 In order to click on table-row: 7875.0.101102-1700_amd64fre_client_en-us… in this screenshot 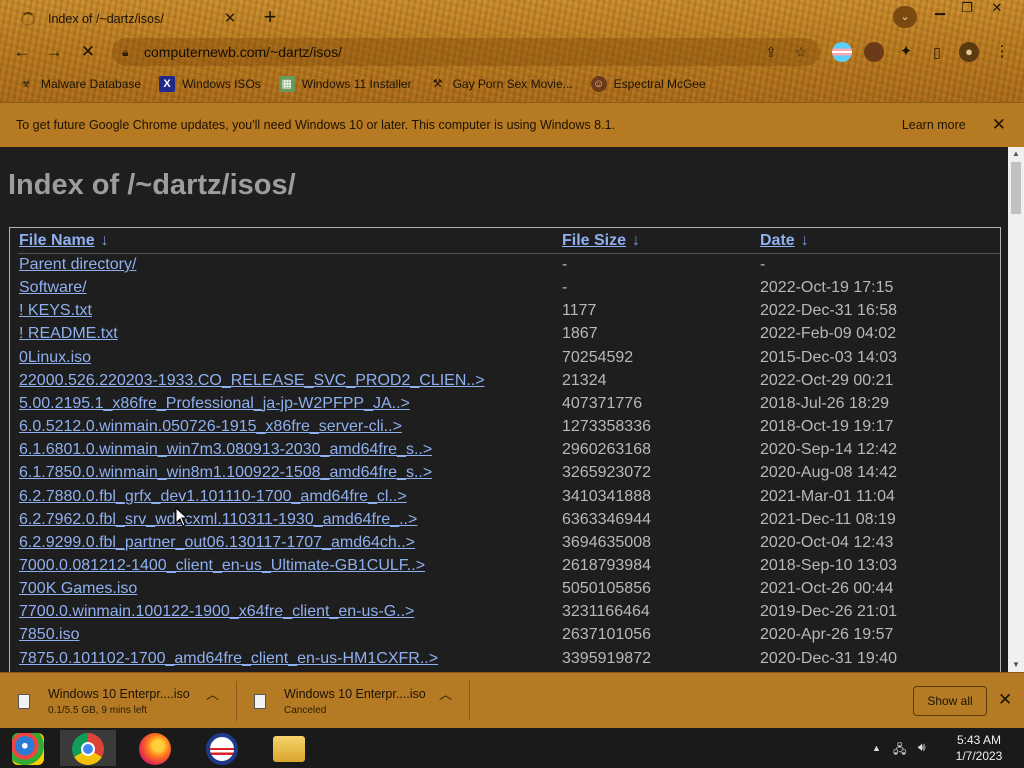, I will do `click(505, 661)`.